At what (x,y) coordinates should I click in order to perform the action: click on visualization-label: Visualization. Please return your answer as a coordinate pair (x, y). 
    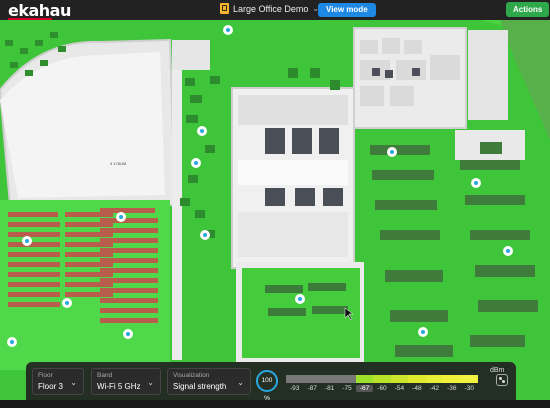
    Looking at the image, I should click on (191, 375).